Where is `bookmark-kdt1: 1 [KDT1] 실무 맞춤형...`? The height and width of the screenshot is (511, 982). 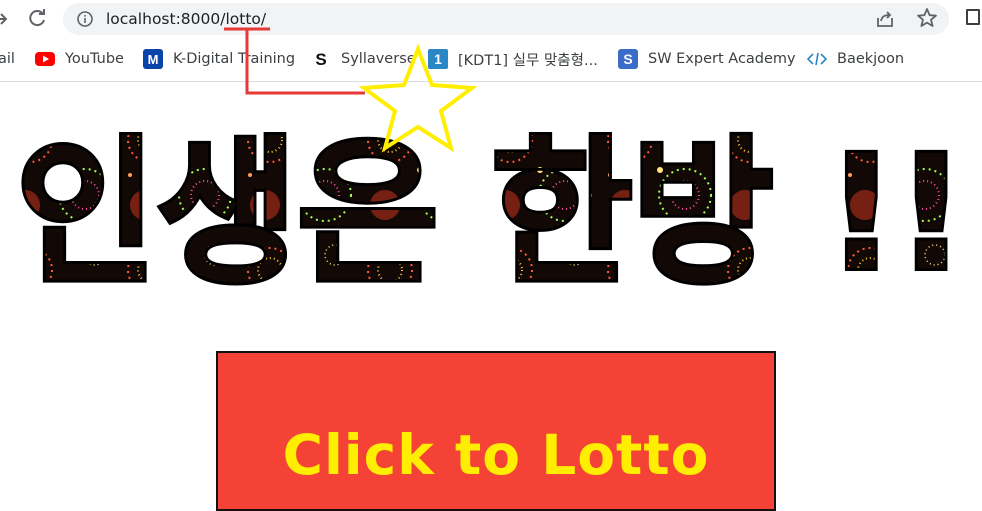 bookmark-kdt1: 1 [KDT1] 실무 맞춤형... is located at coordinates (513, 59).